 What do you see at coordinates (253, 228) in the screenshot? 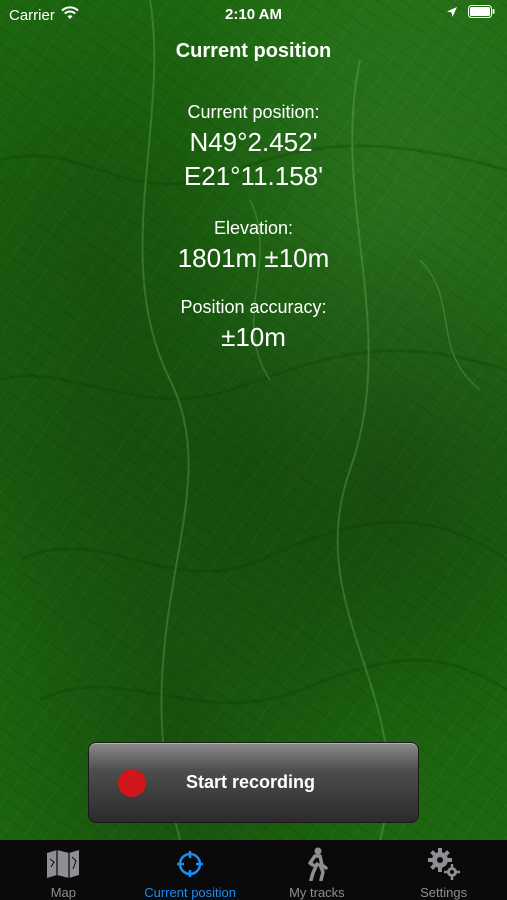
I see `elevation-label: Elevation:` at bounding box center [253, 228].